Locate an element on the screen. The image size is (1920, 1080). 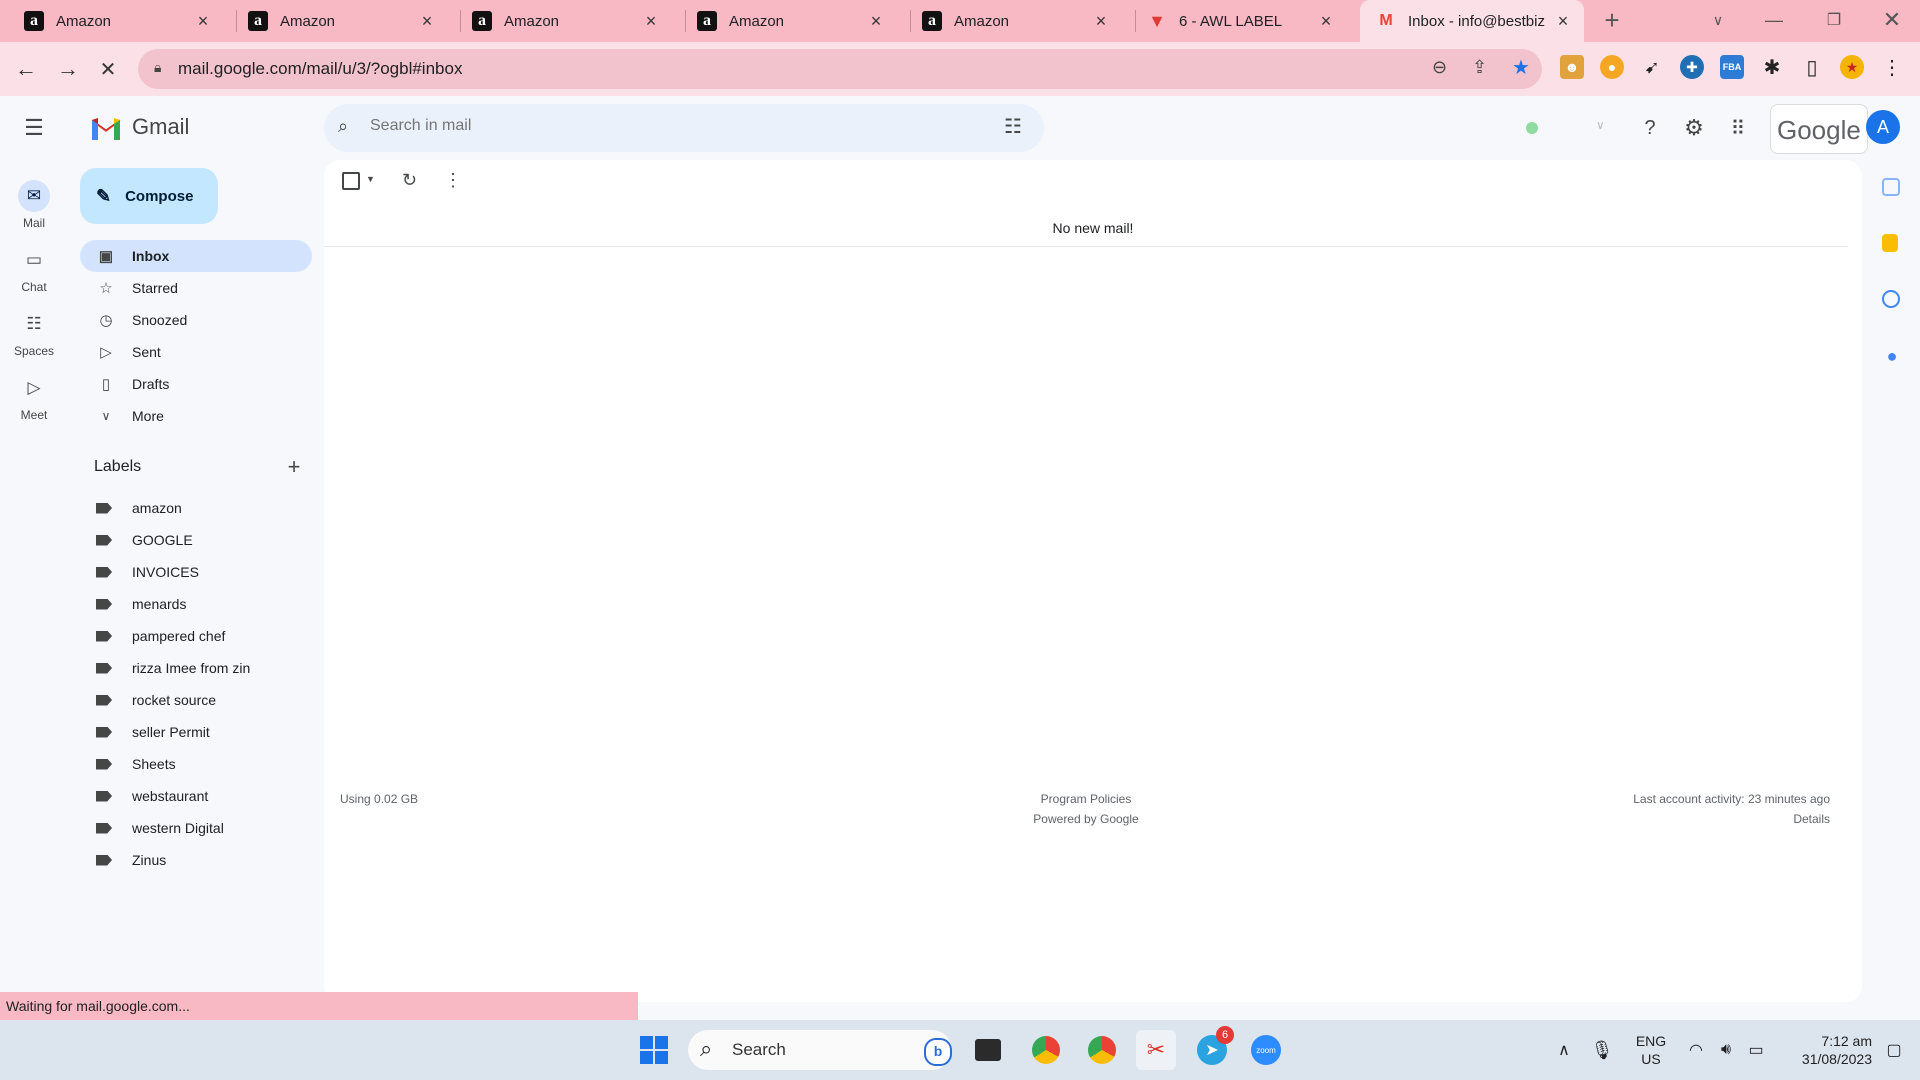
apps-grid-icon: ⠿ is located at coordinates (1738, 128).